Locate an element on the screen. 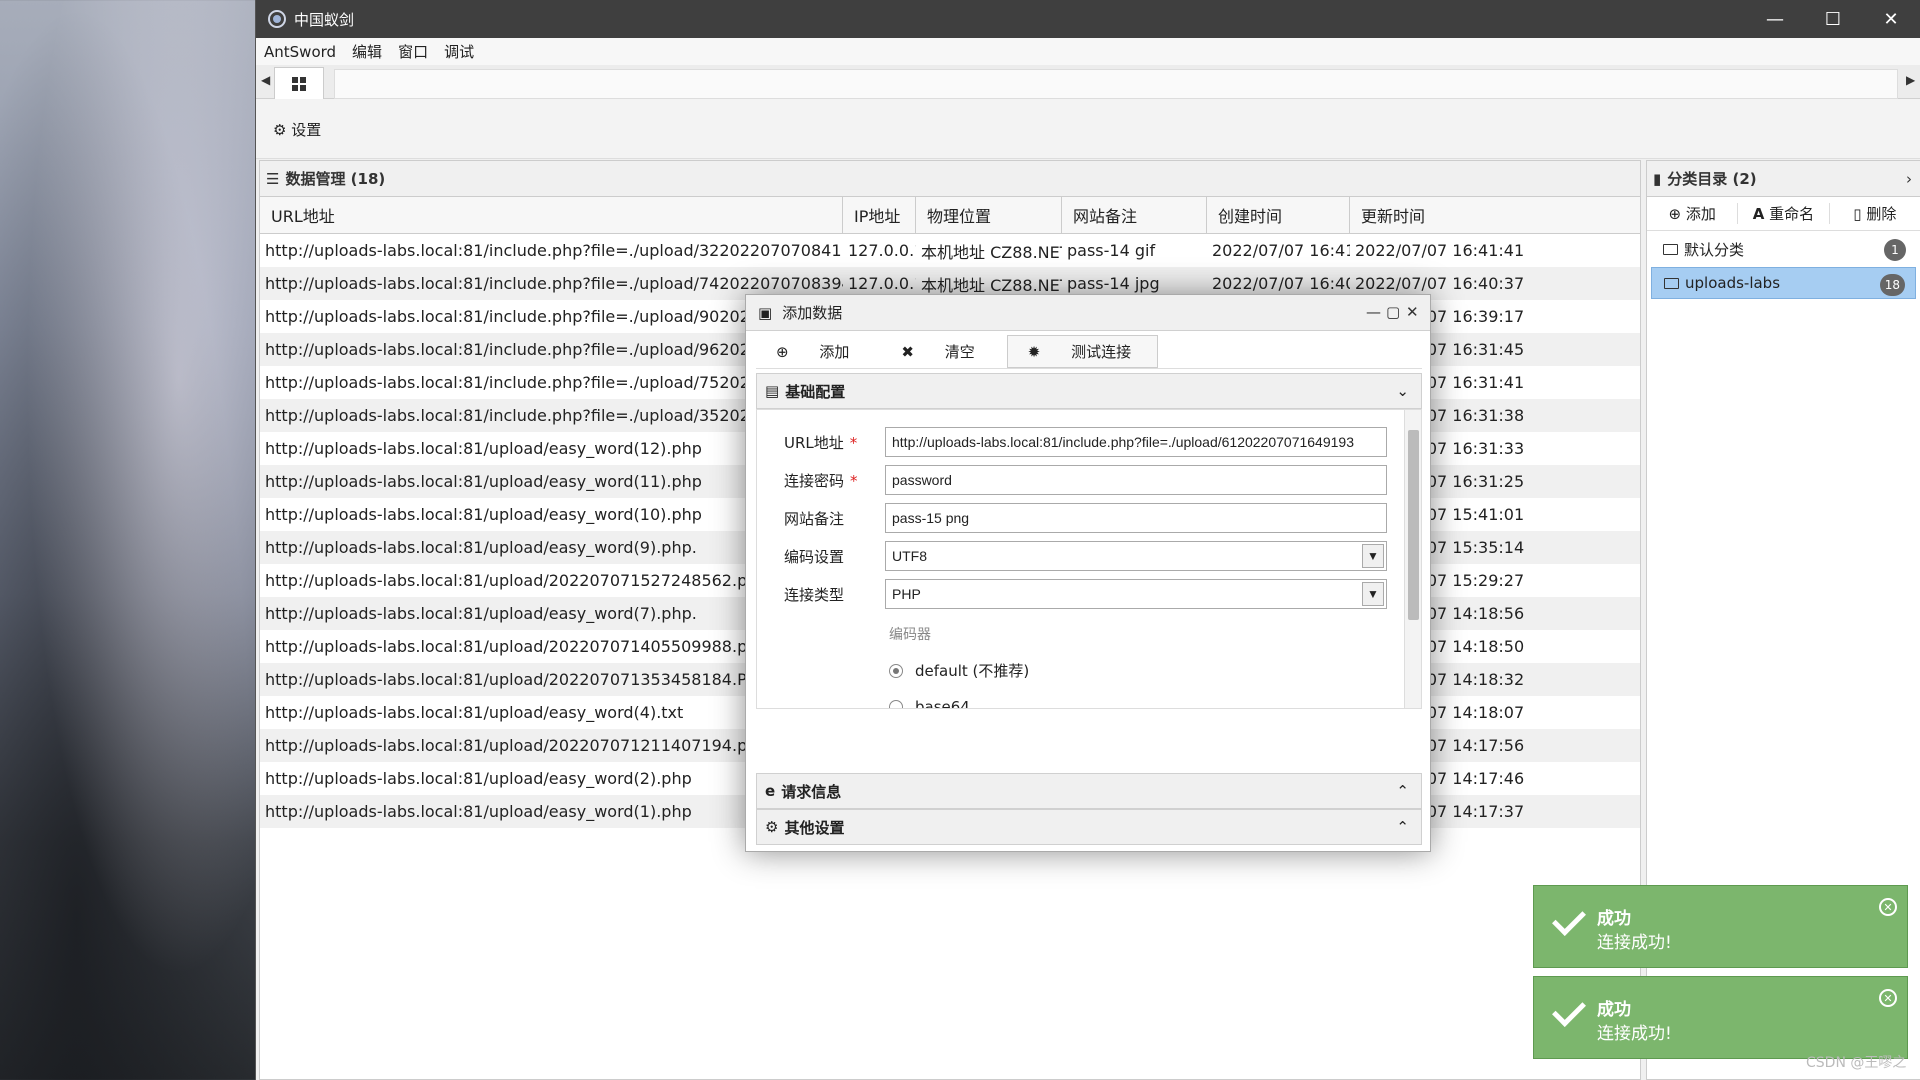 The width and height of the screenshot is (1920, 1080). scrollbar-thumb is located at coordinates (1413, 525).